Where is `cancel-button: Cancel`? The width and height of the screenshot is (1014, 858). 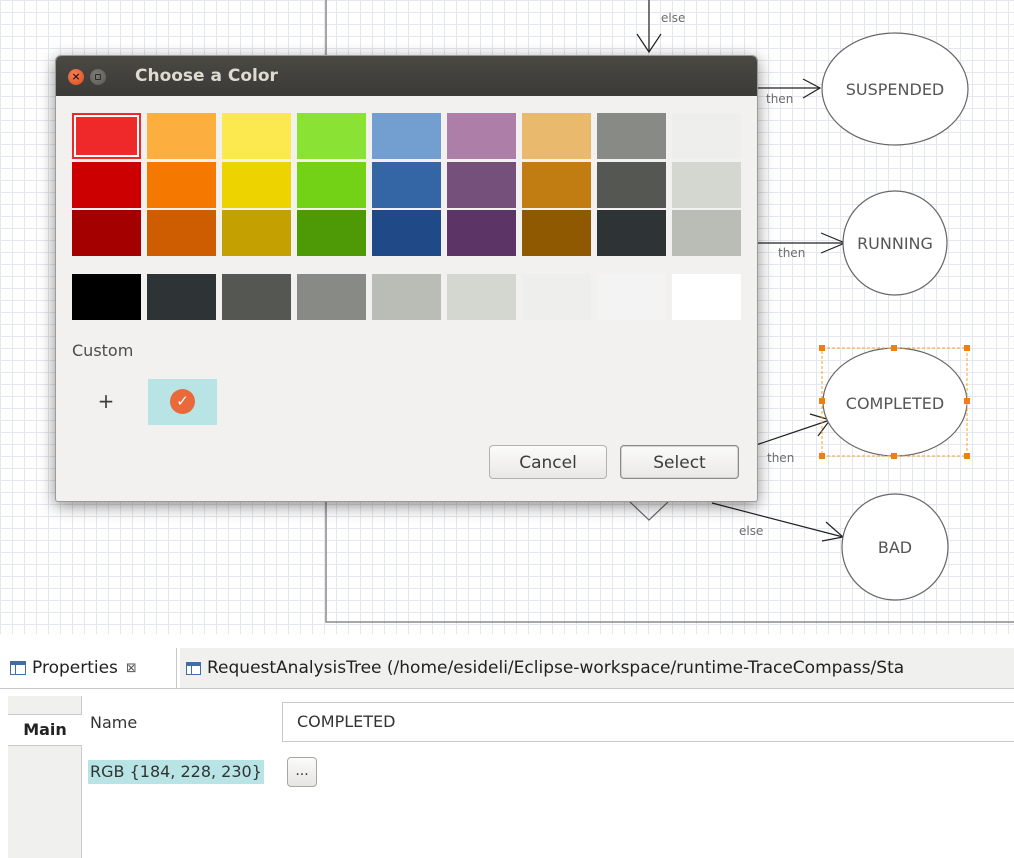
cancel-button: Cancel is located at coordinates (548, 462).